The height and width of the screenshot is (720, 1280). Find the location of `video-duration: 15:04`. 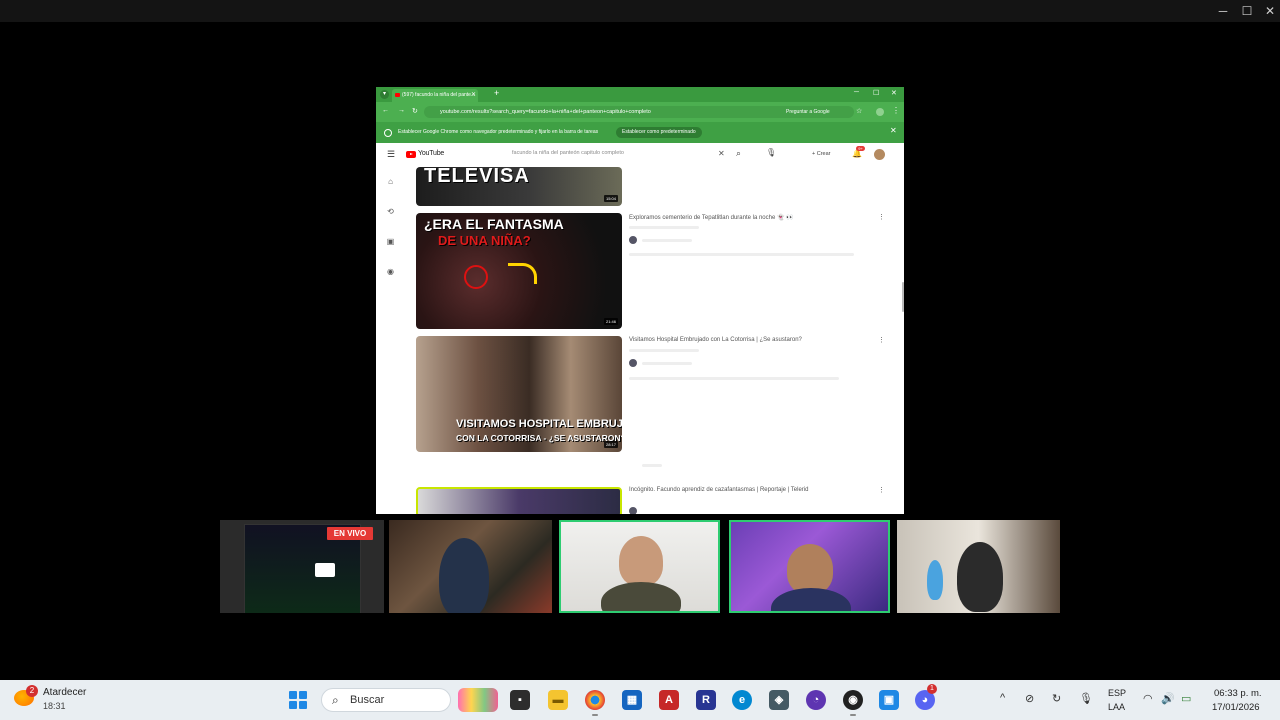

video-duration: 15:04 is located at coordinates (610, 198).